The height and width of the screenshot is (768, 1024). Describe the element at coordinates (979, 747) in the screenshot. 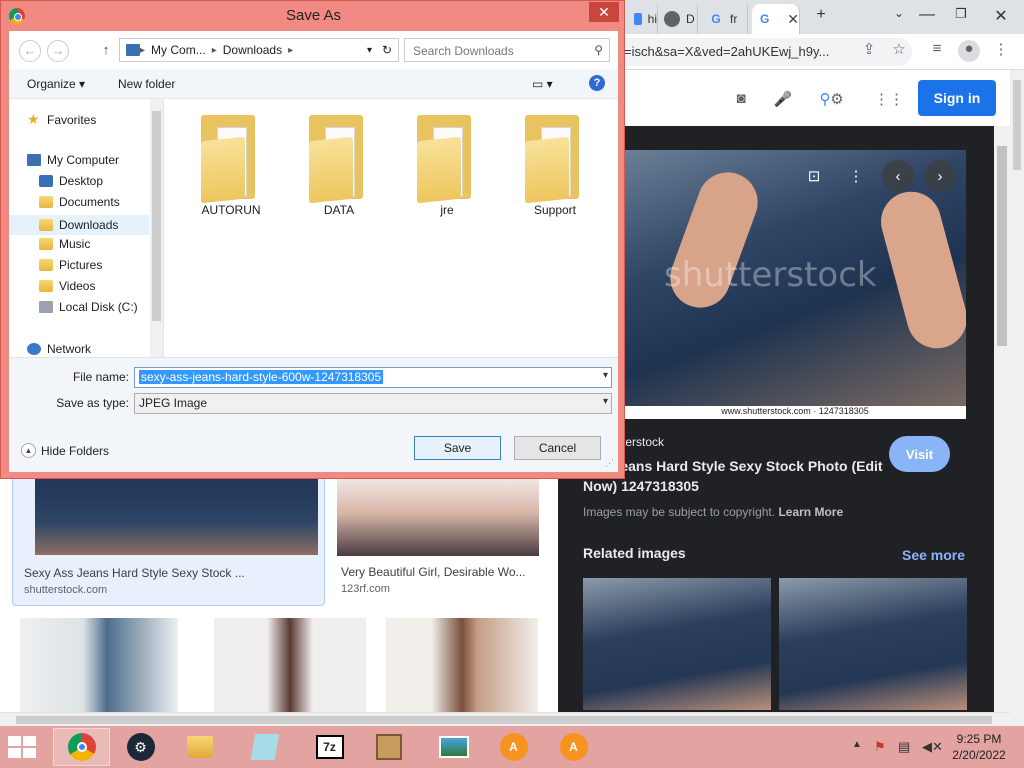

I see `system-clock: 9:25 PM 2/20/2022` at that location.